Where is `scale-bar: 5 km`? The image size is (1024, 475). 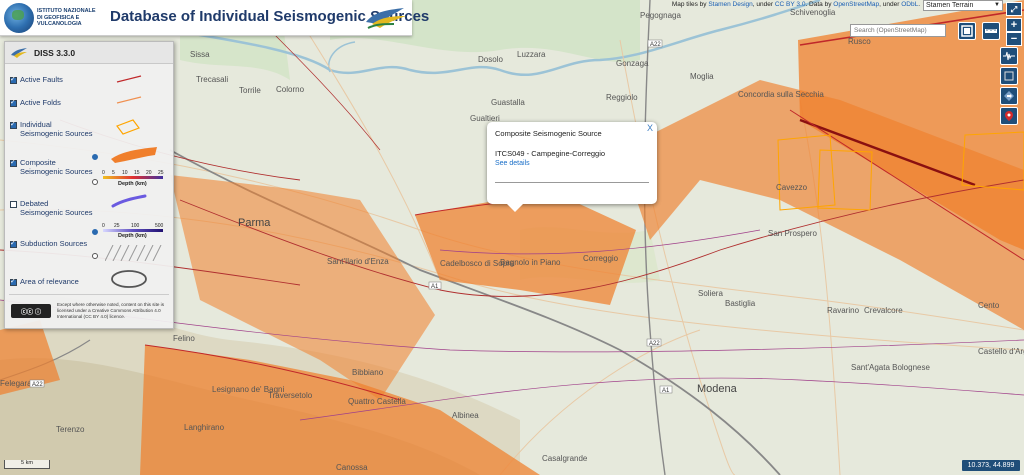
scale-bar: 5 km is located at coordinates (27, 464).